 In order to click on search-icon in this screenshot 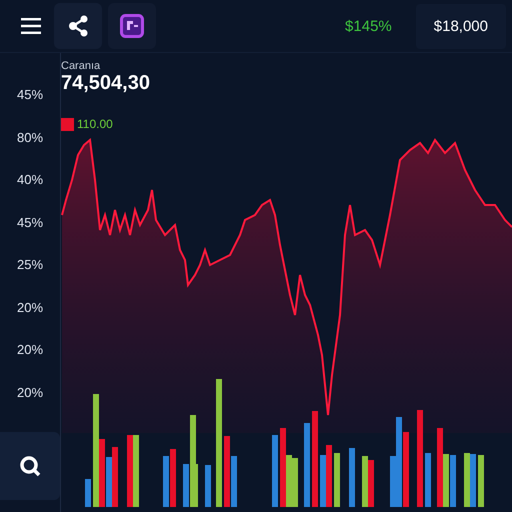, I will do `click(30, 466)`.